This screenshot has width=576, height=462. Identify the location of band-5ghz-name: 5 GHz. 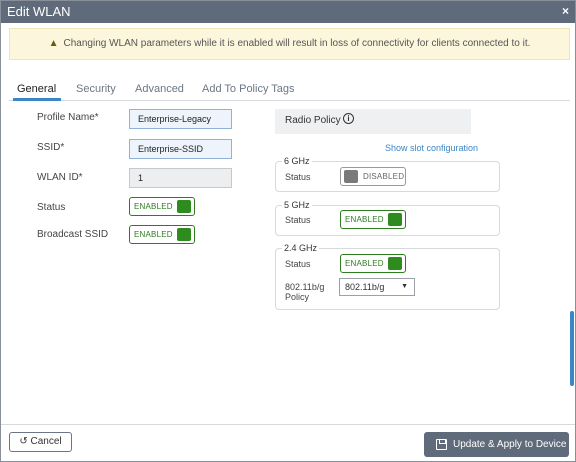
(297, 205).